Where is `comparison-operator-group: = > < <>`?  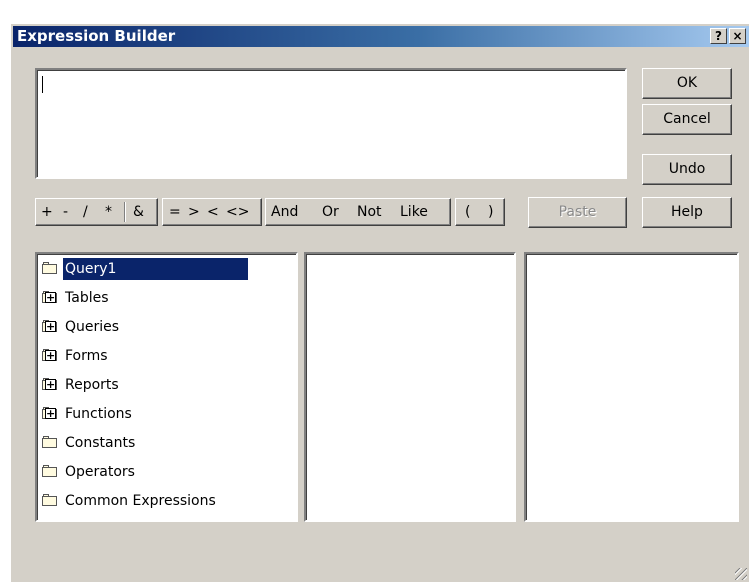 comparison-operator-group: = > < <> is located at coordinates (212, 212).